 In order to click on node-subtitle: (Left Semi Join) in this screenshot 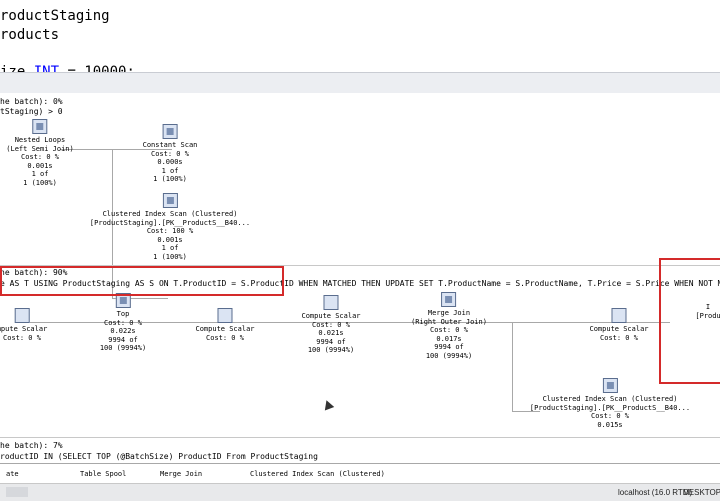, I will do `click(40, 148)`.